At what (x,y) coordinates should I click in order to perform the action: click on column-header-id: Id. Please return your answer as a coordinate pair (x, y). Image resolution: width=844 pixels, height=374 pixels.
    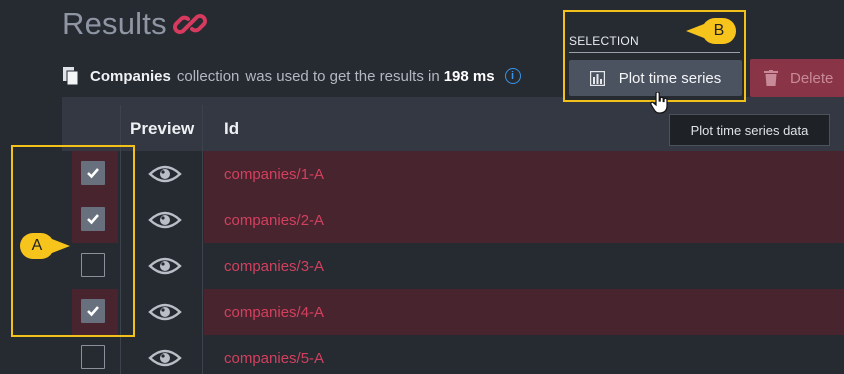
    Looking at the image, I should click on (231, 129).